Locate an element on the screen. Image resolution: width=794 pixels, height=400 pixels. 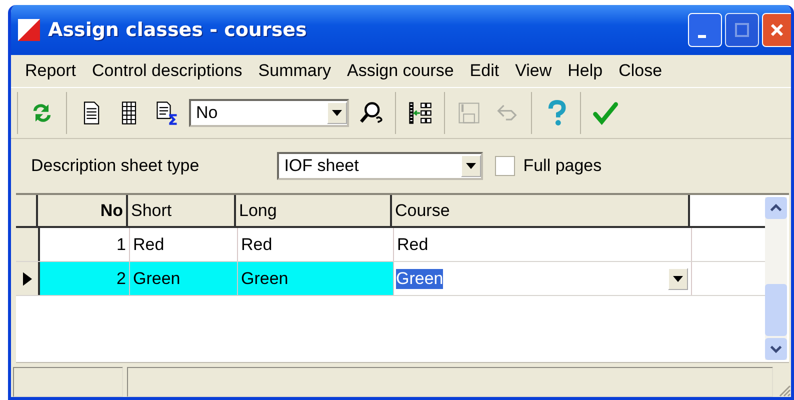
scroll-up-button is located at coordinates (776, 208).